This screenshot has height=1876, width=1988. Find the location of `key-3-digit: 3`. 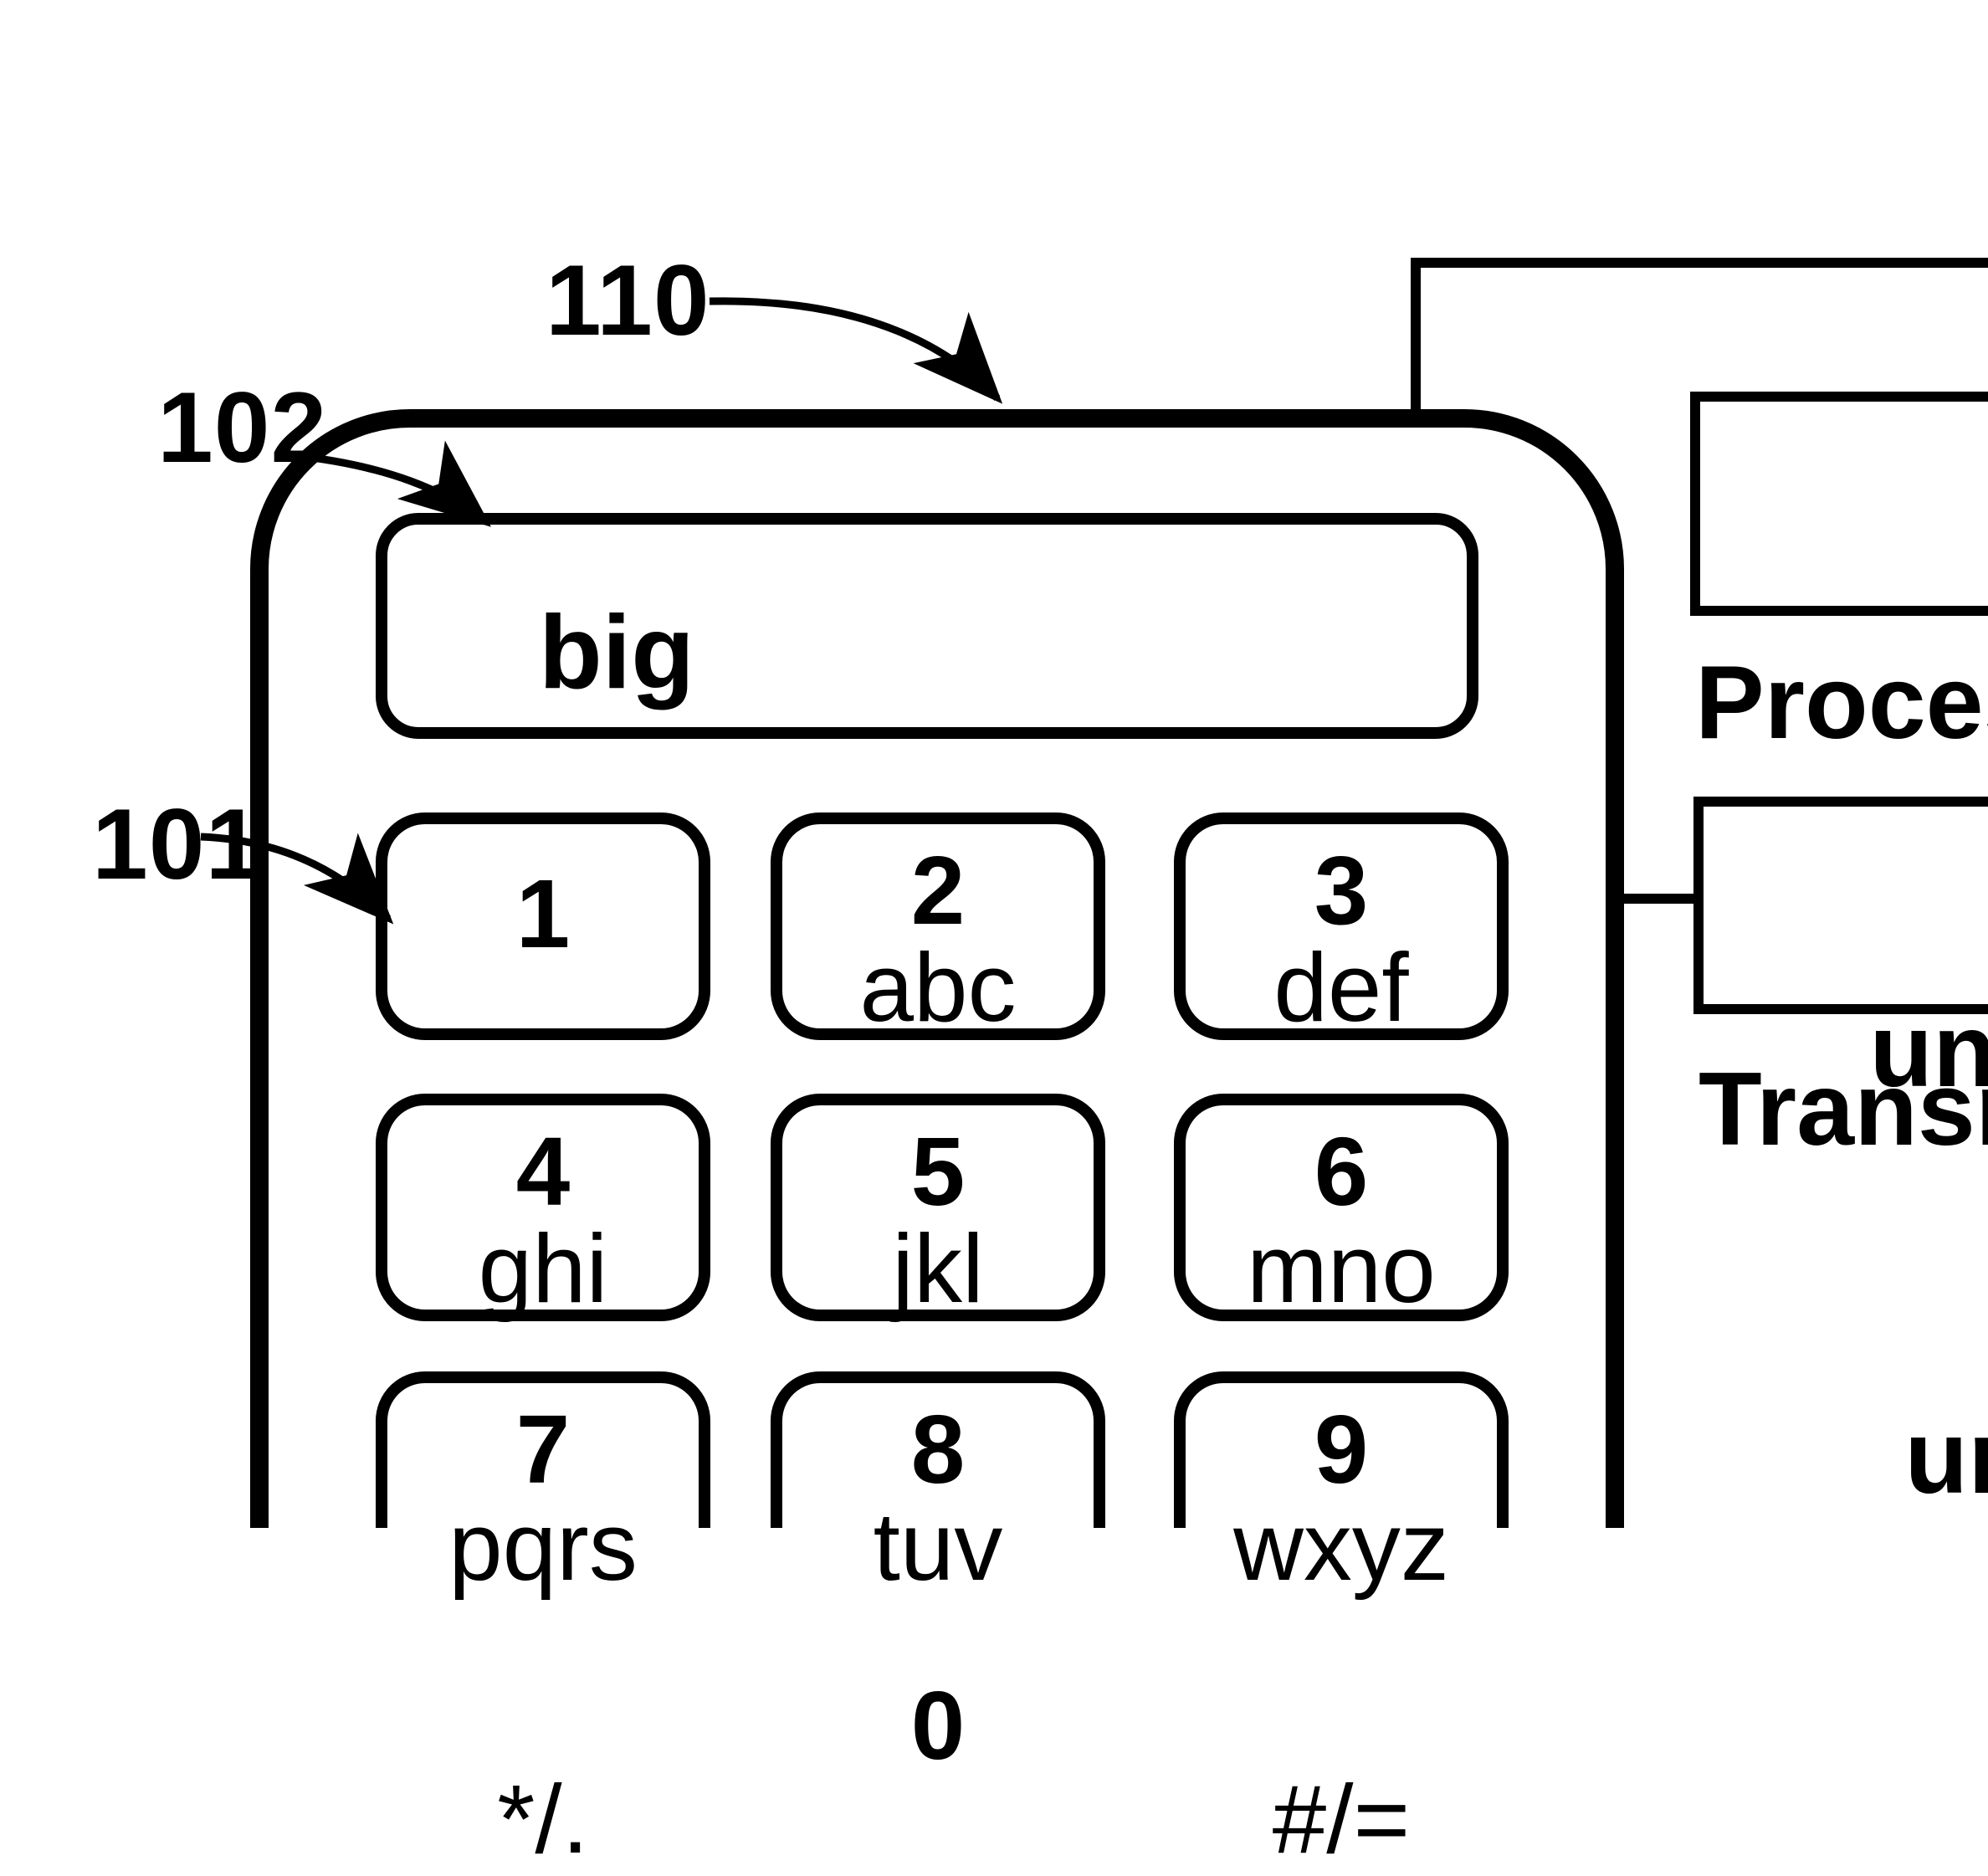

key-3-digit: 3 is located at coordinates (1342, 891).